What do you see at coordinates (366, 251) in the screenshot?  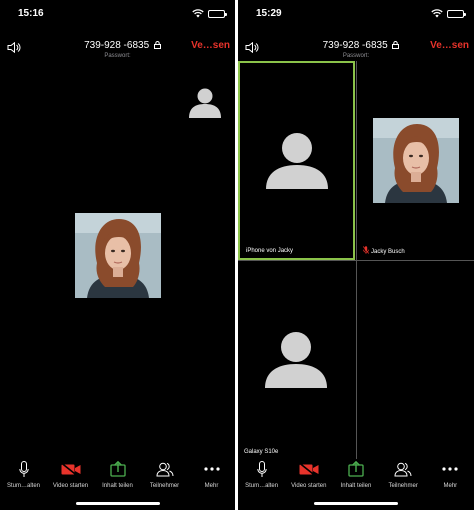 I see `mic-off-icon` at bounding box center [366, 251].